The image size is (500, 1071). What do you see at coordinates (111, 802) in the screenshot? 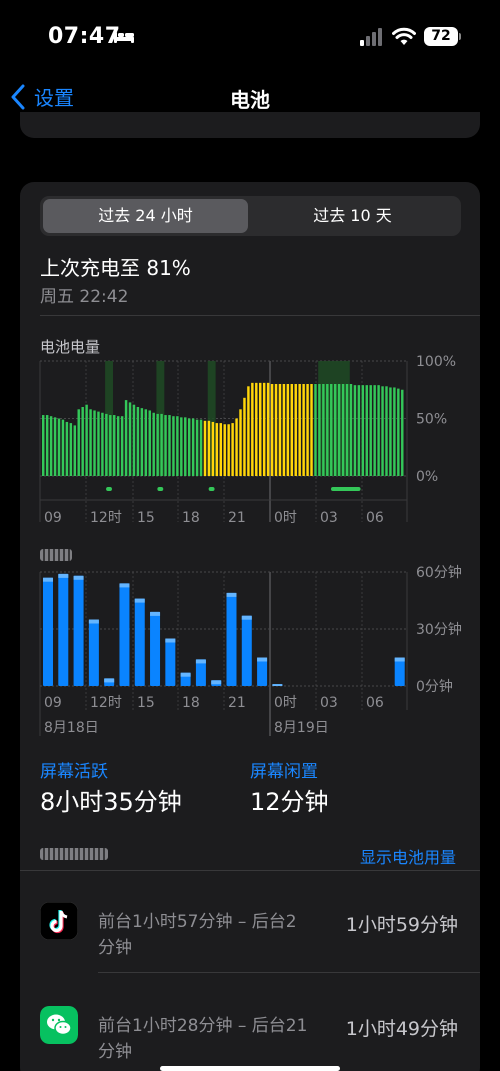
I see `screen-active-value: 8小时35分钟` at bounding box center [111, 802].